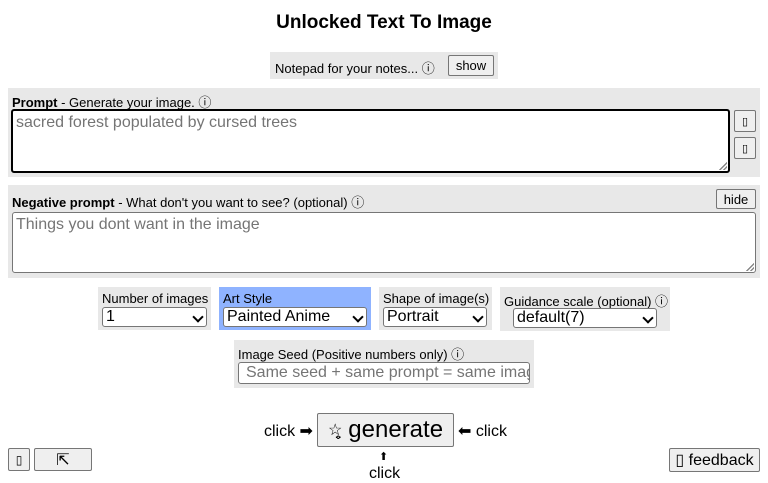 The image size is (768, 483). Describe the element at coordinates (138, 224) in the screenshot. I see `negative-prompt-placeholder: Things you dont want in the image` at that location.